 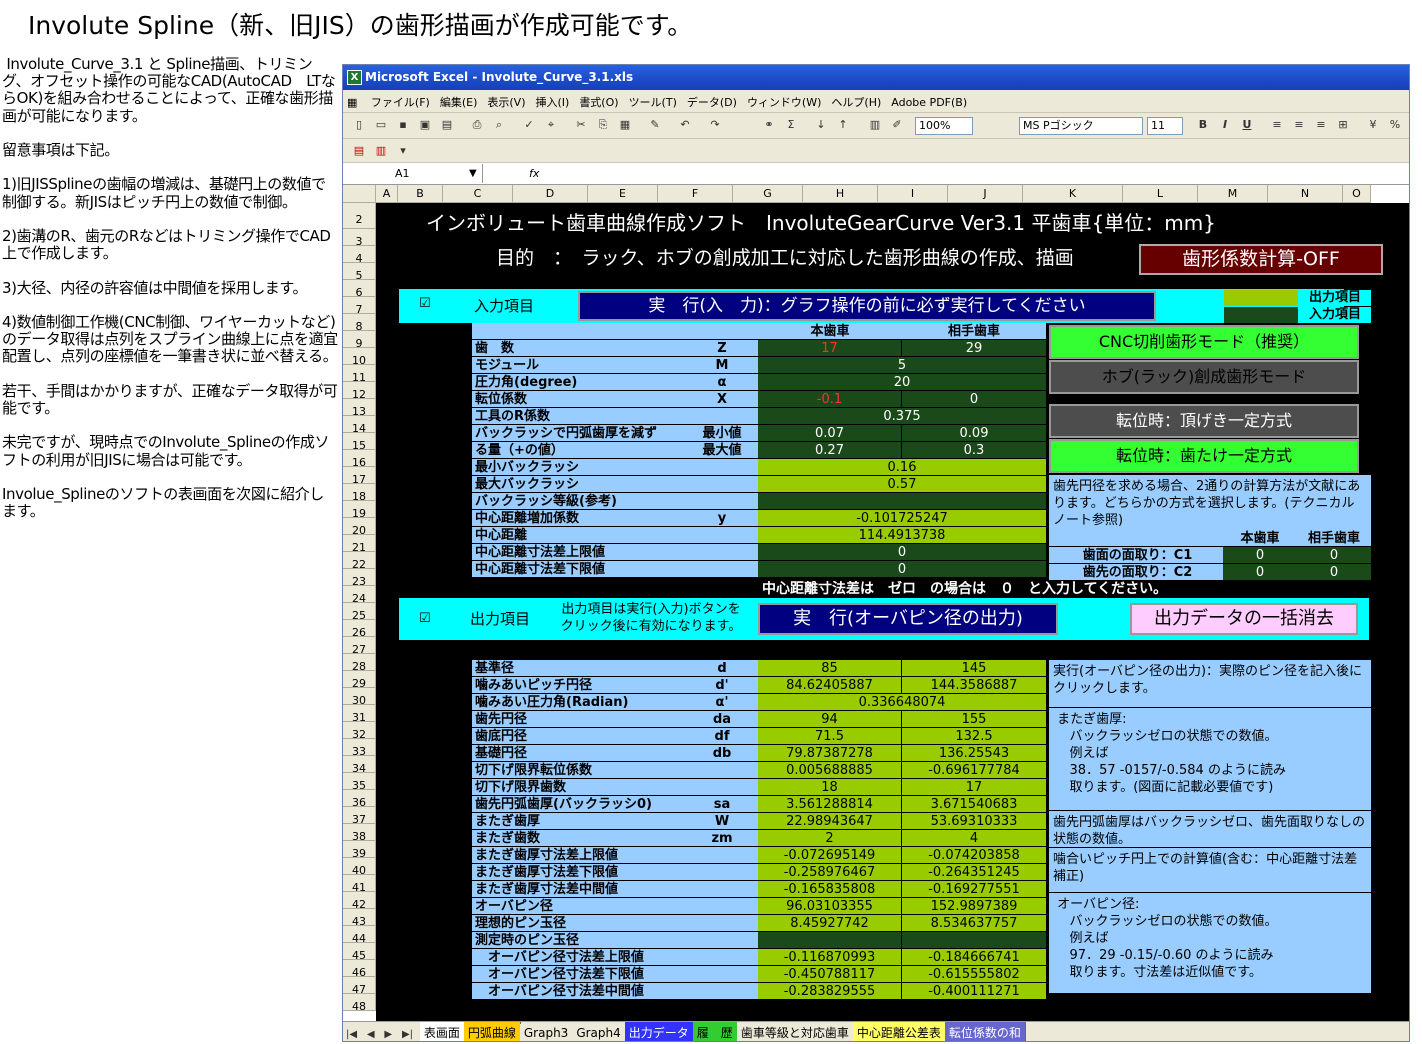 What do you see at coordinates (1204, 456) in the screenshot?
I see `depth-const-button: 転位時：歯たけ一定方式` at bounding box center [1204, 456].